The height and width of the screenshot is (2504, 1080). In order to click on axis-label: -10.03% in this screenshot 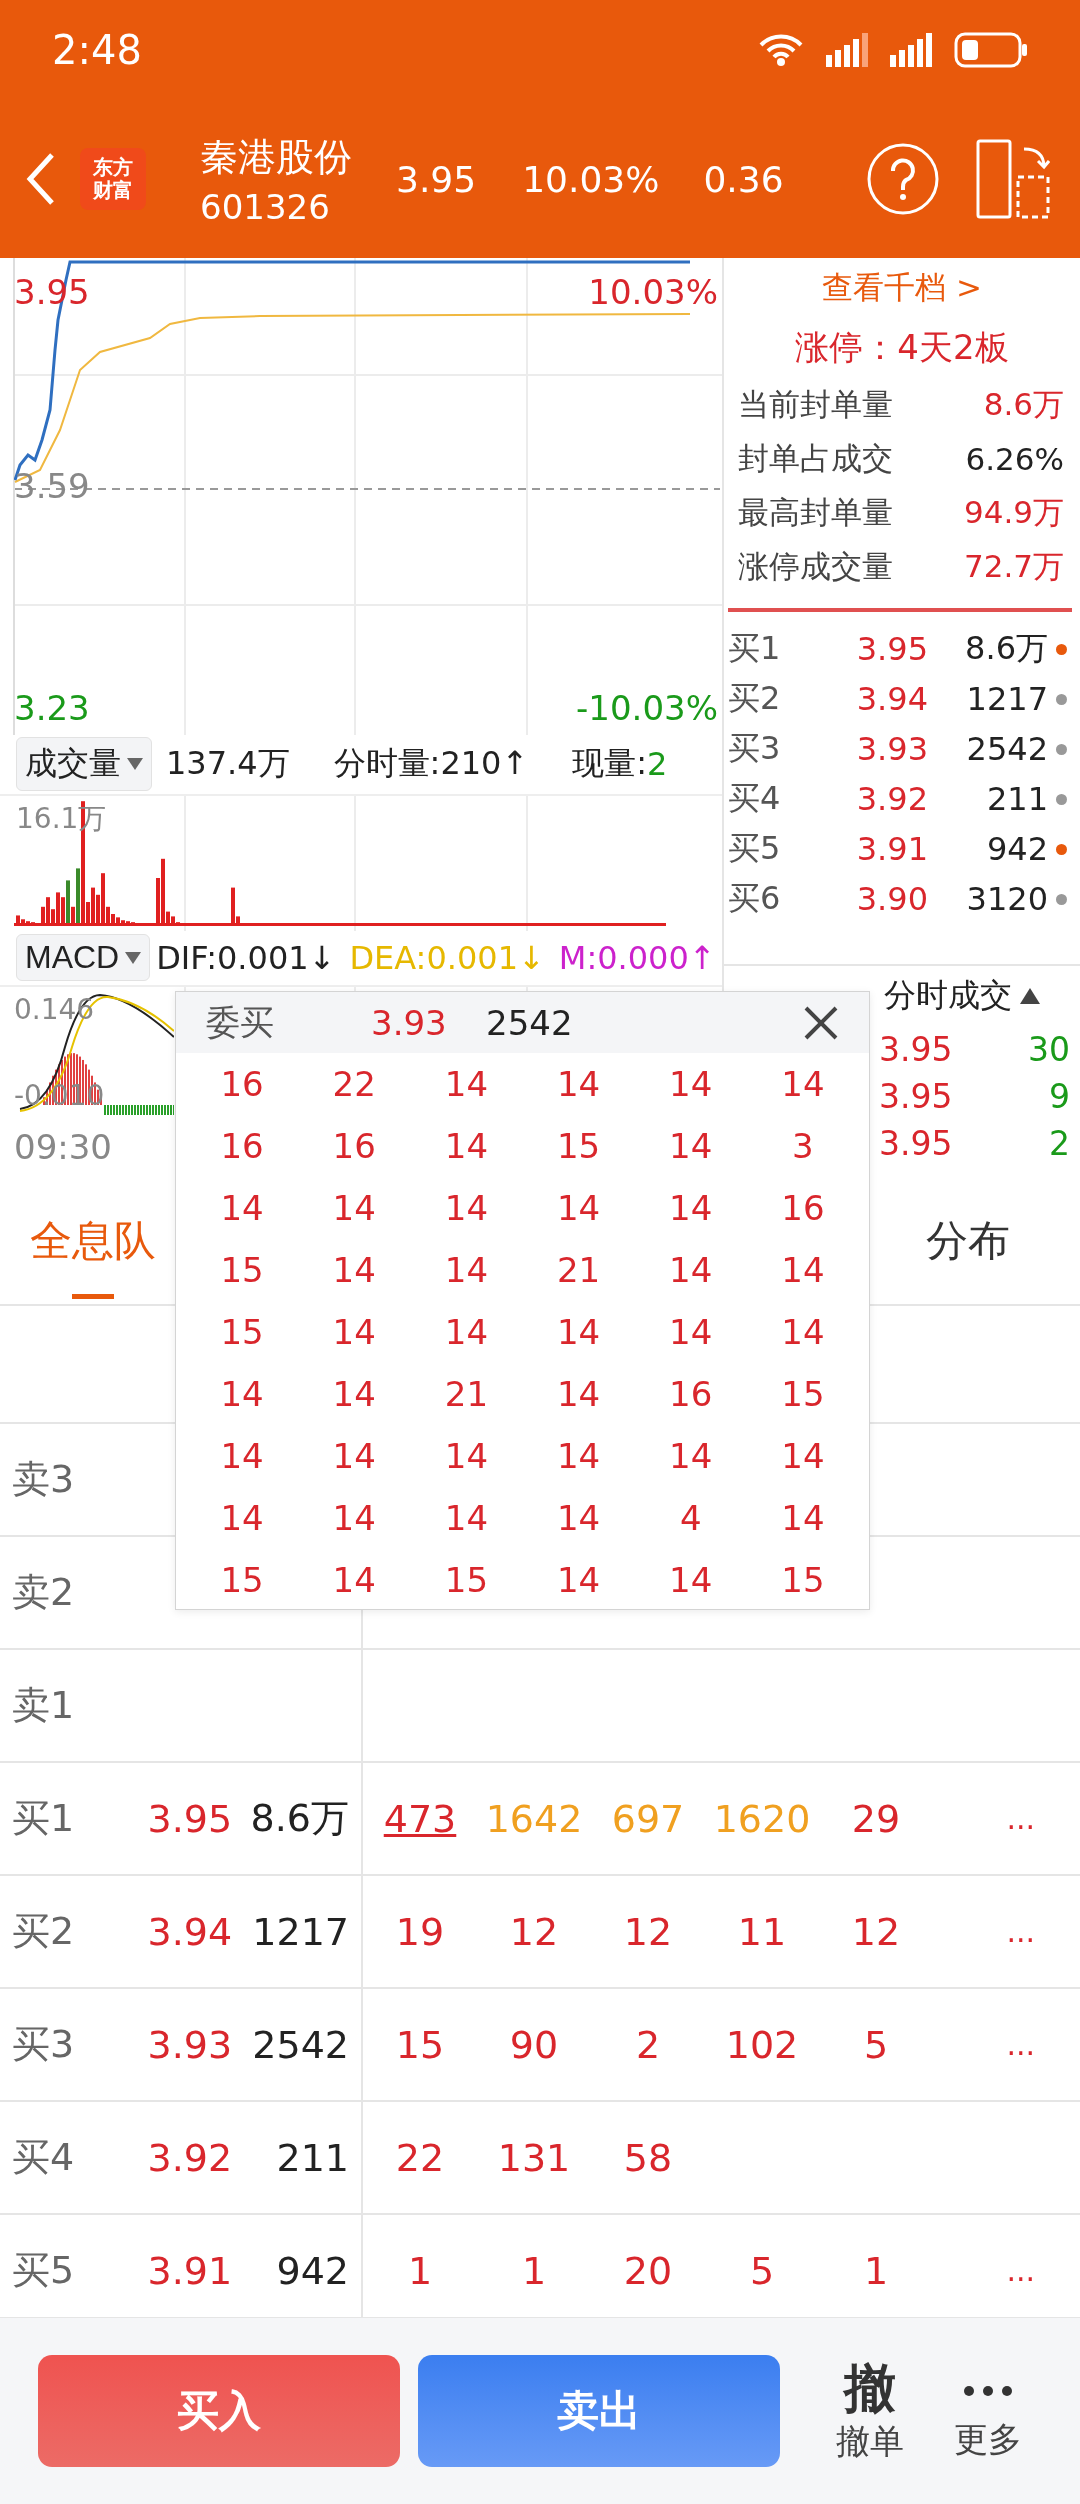, I will do `click(647, 707)`.